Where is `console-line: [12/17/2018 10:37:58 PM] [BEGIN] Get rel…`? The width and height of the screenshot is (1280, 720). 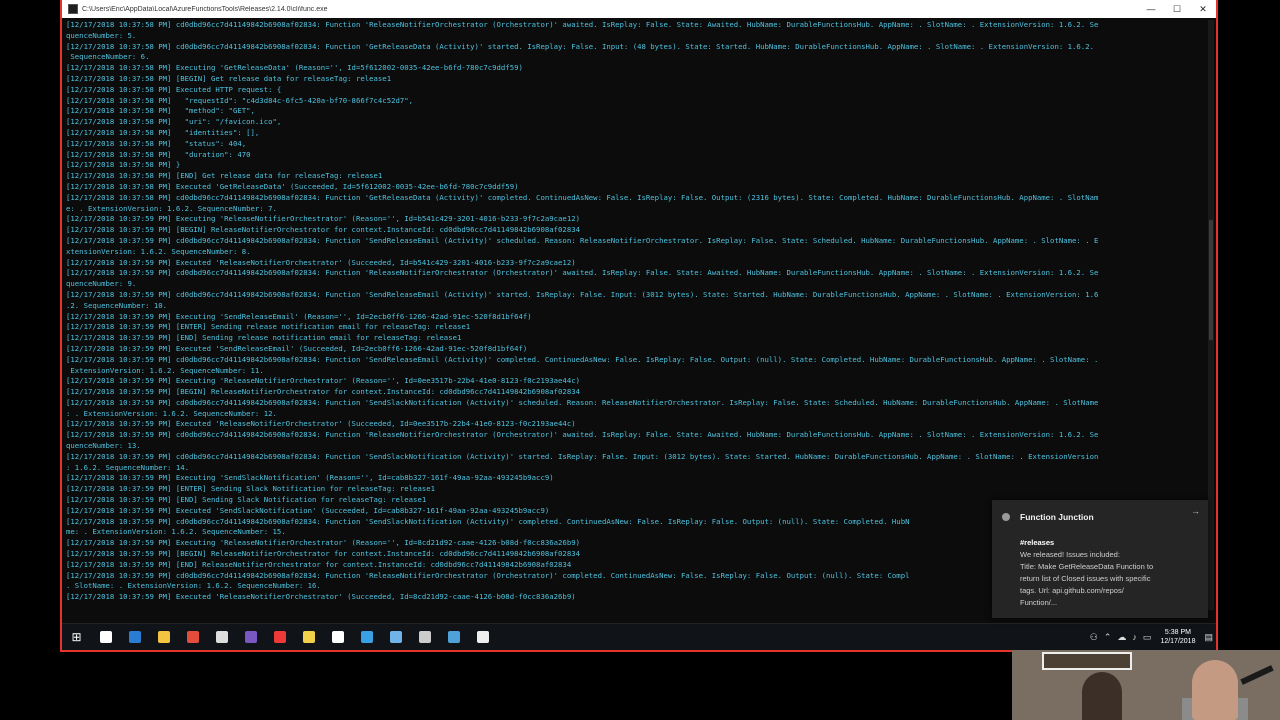
console-line: [12/17/2018 10:37:58 PM] [BEGIN] Get rel… is located at coordinates (229, 78).